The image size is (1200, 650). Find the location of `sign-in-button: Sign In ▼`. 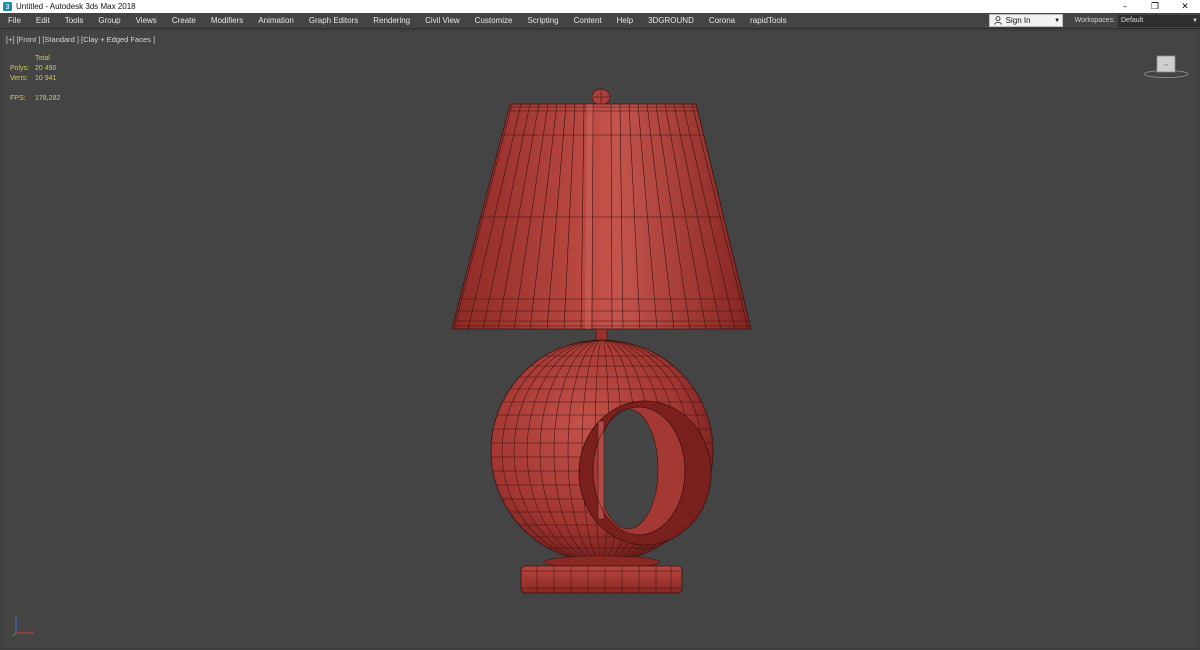

sign-in-button: Sign In ▼ is located at coordinates (1025, 20).